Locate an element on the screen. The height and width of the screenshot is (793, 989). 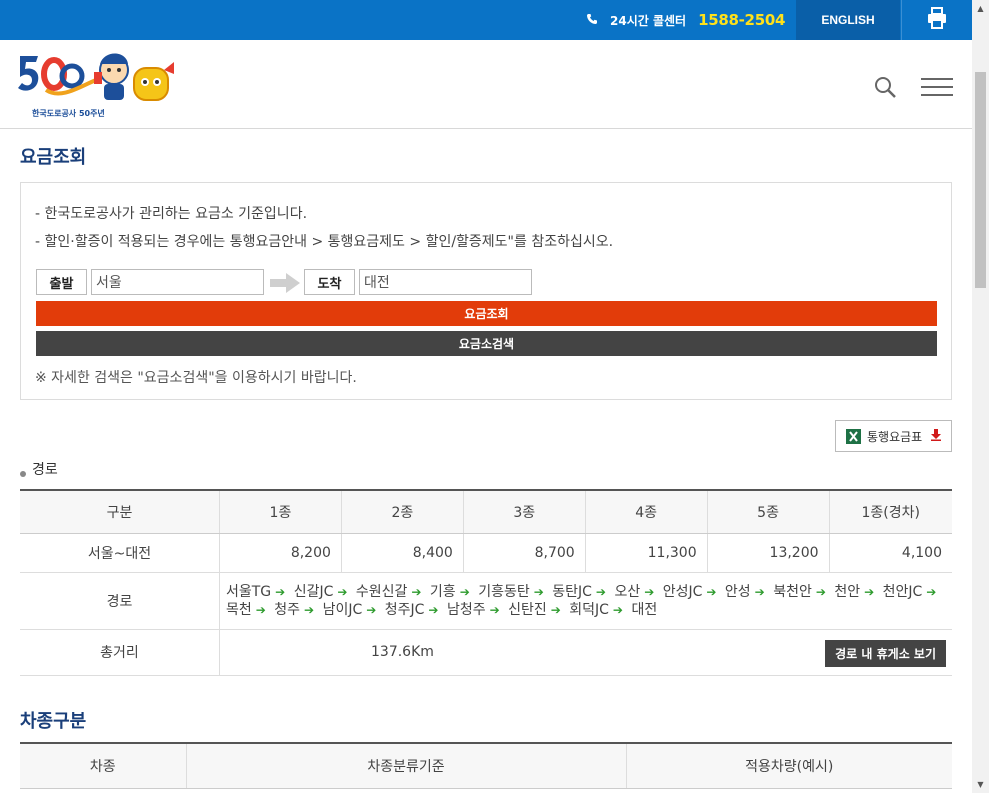
route-stop-name: 기흥동탄 is located at coordinates (504, 591).